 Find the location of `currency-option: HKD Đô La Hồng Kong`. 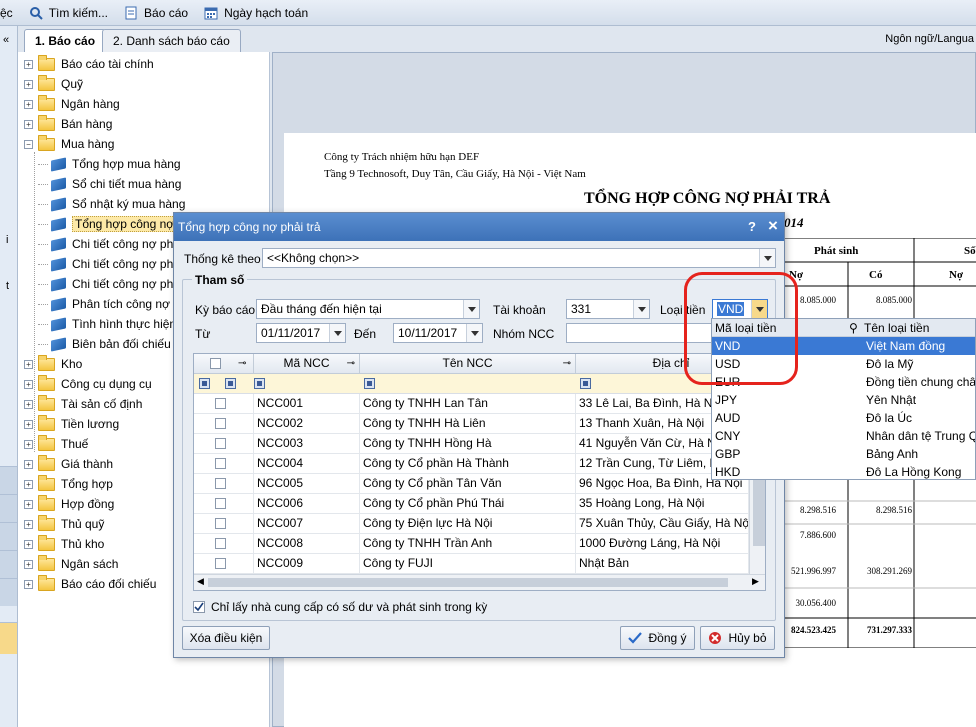

currency-option: HKD Đô La Hồng Kong is located at coordinates (843, 471).